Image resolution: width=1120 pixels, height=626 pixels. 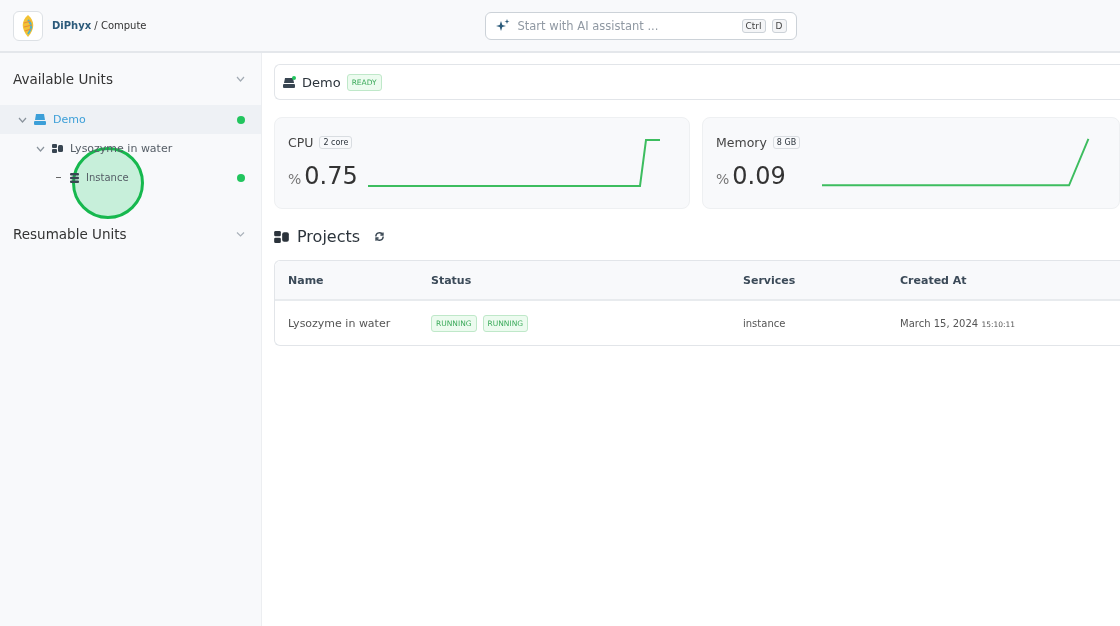 What do you see at coordinates (340, 323) in the screenshot?
I see `table-cell-text: Lysozyme in water` at bounding box center [340, 323].